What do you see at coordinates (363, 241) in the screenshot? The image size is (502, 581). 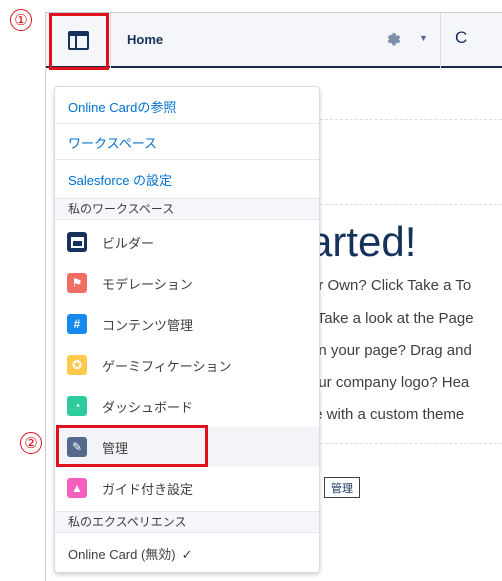 I see `hero-heading: arted!` at bounding box center [363, 241].